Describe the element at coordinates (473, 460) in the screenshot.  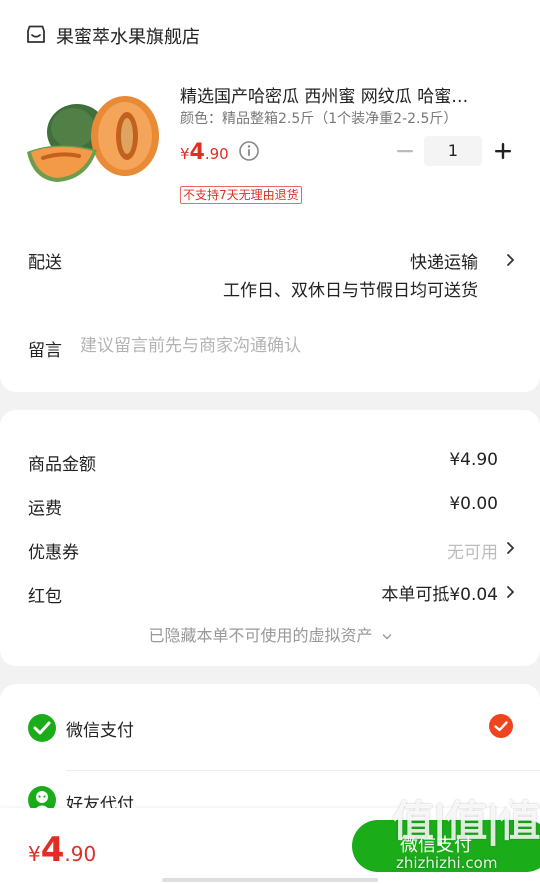
I see `goods-amount-value: ¥4.90` at that location.